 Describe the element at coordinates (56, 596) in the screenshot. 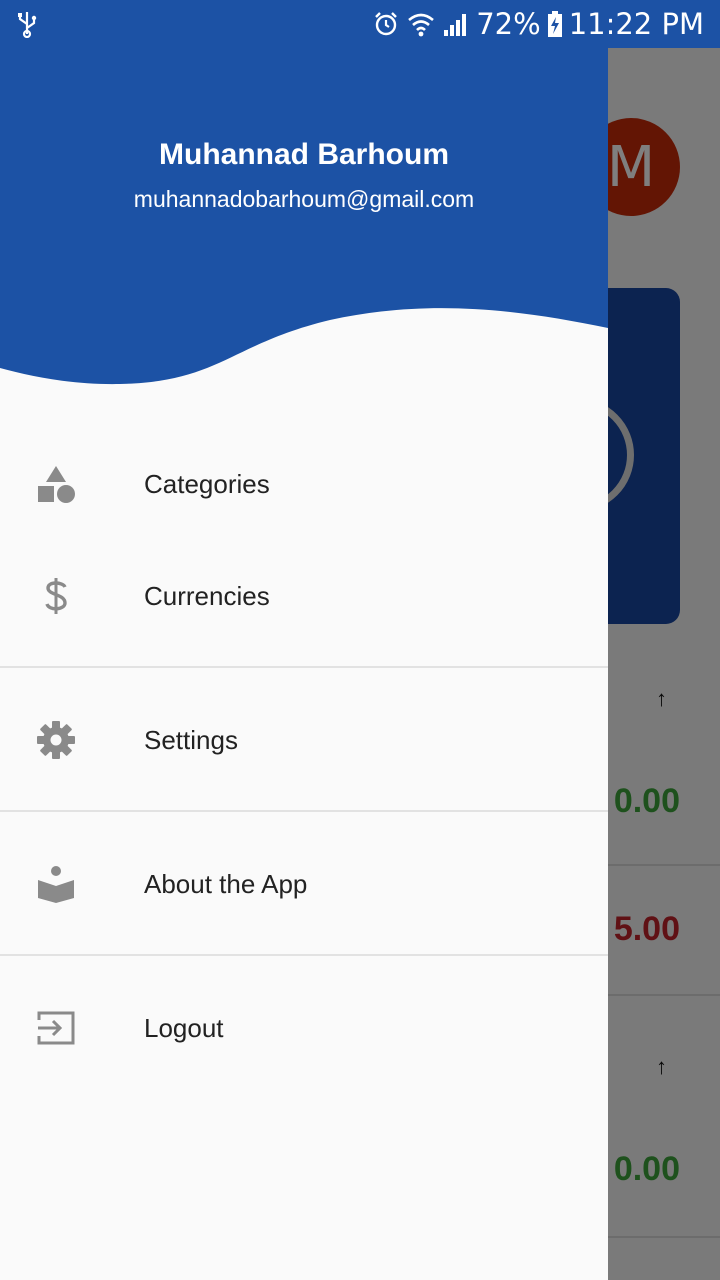

I see `dollar-icon` at that location.